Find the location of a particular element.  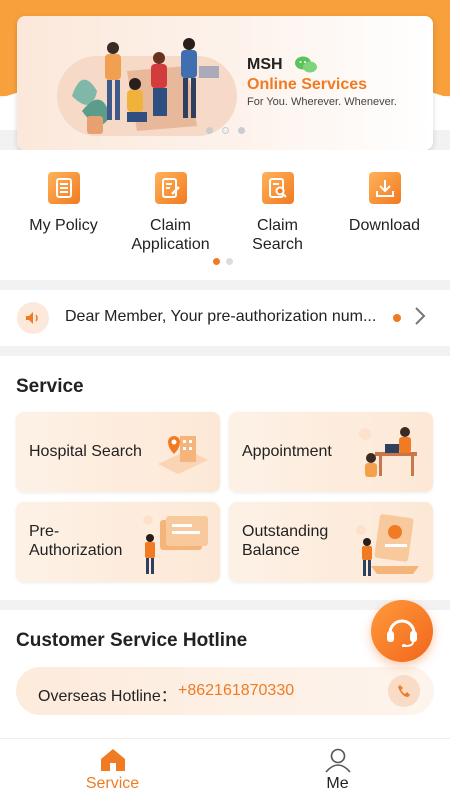

quick-action-label: Download is located at coordinates (384, 225).